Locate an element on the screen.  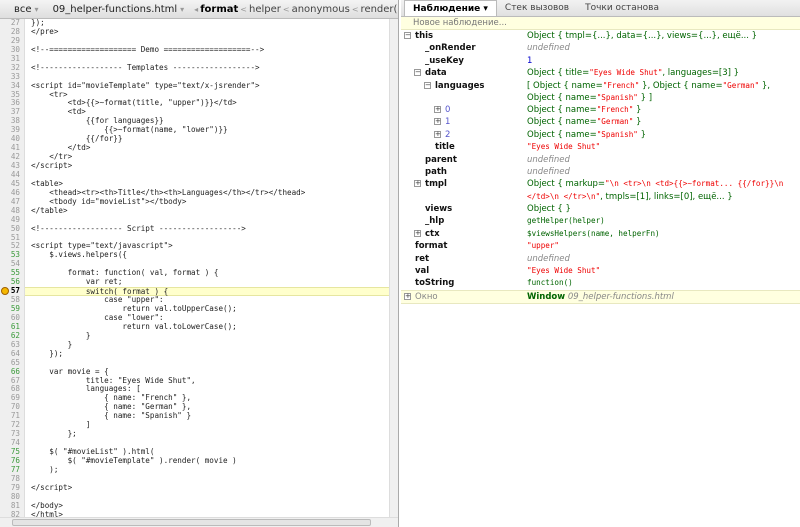
watch-row: ret undefined is located at coordinates (600, 259).